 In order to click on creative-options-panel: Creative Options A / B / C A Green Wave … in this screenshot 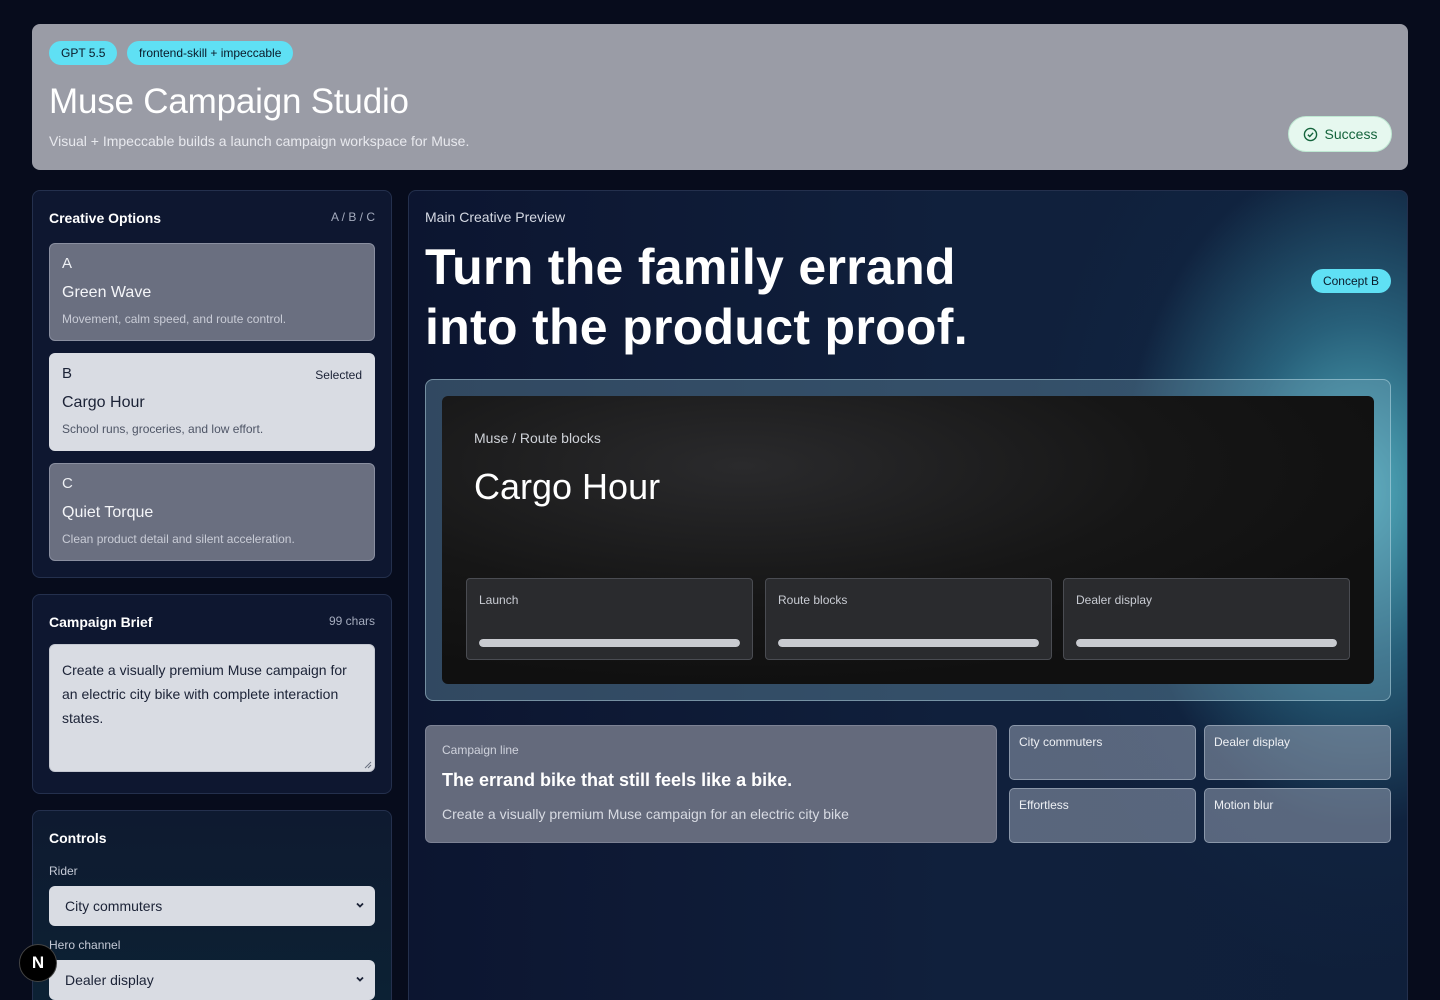, I will do `click(212, 384)`.